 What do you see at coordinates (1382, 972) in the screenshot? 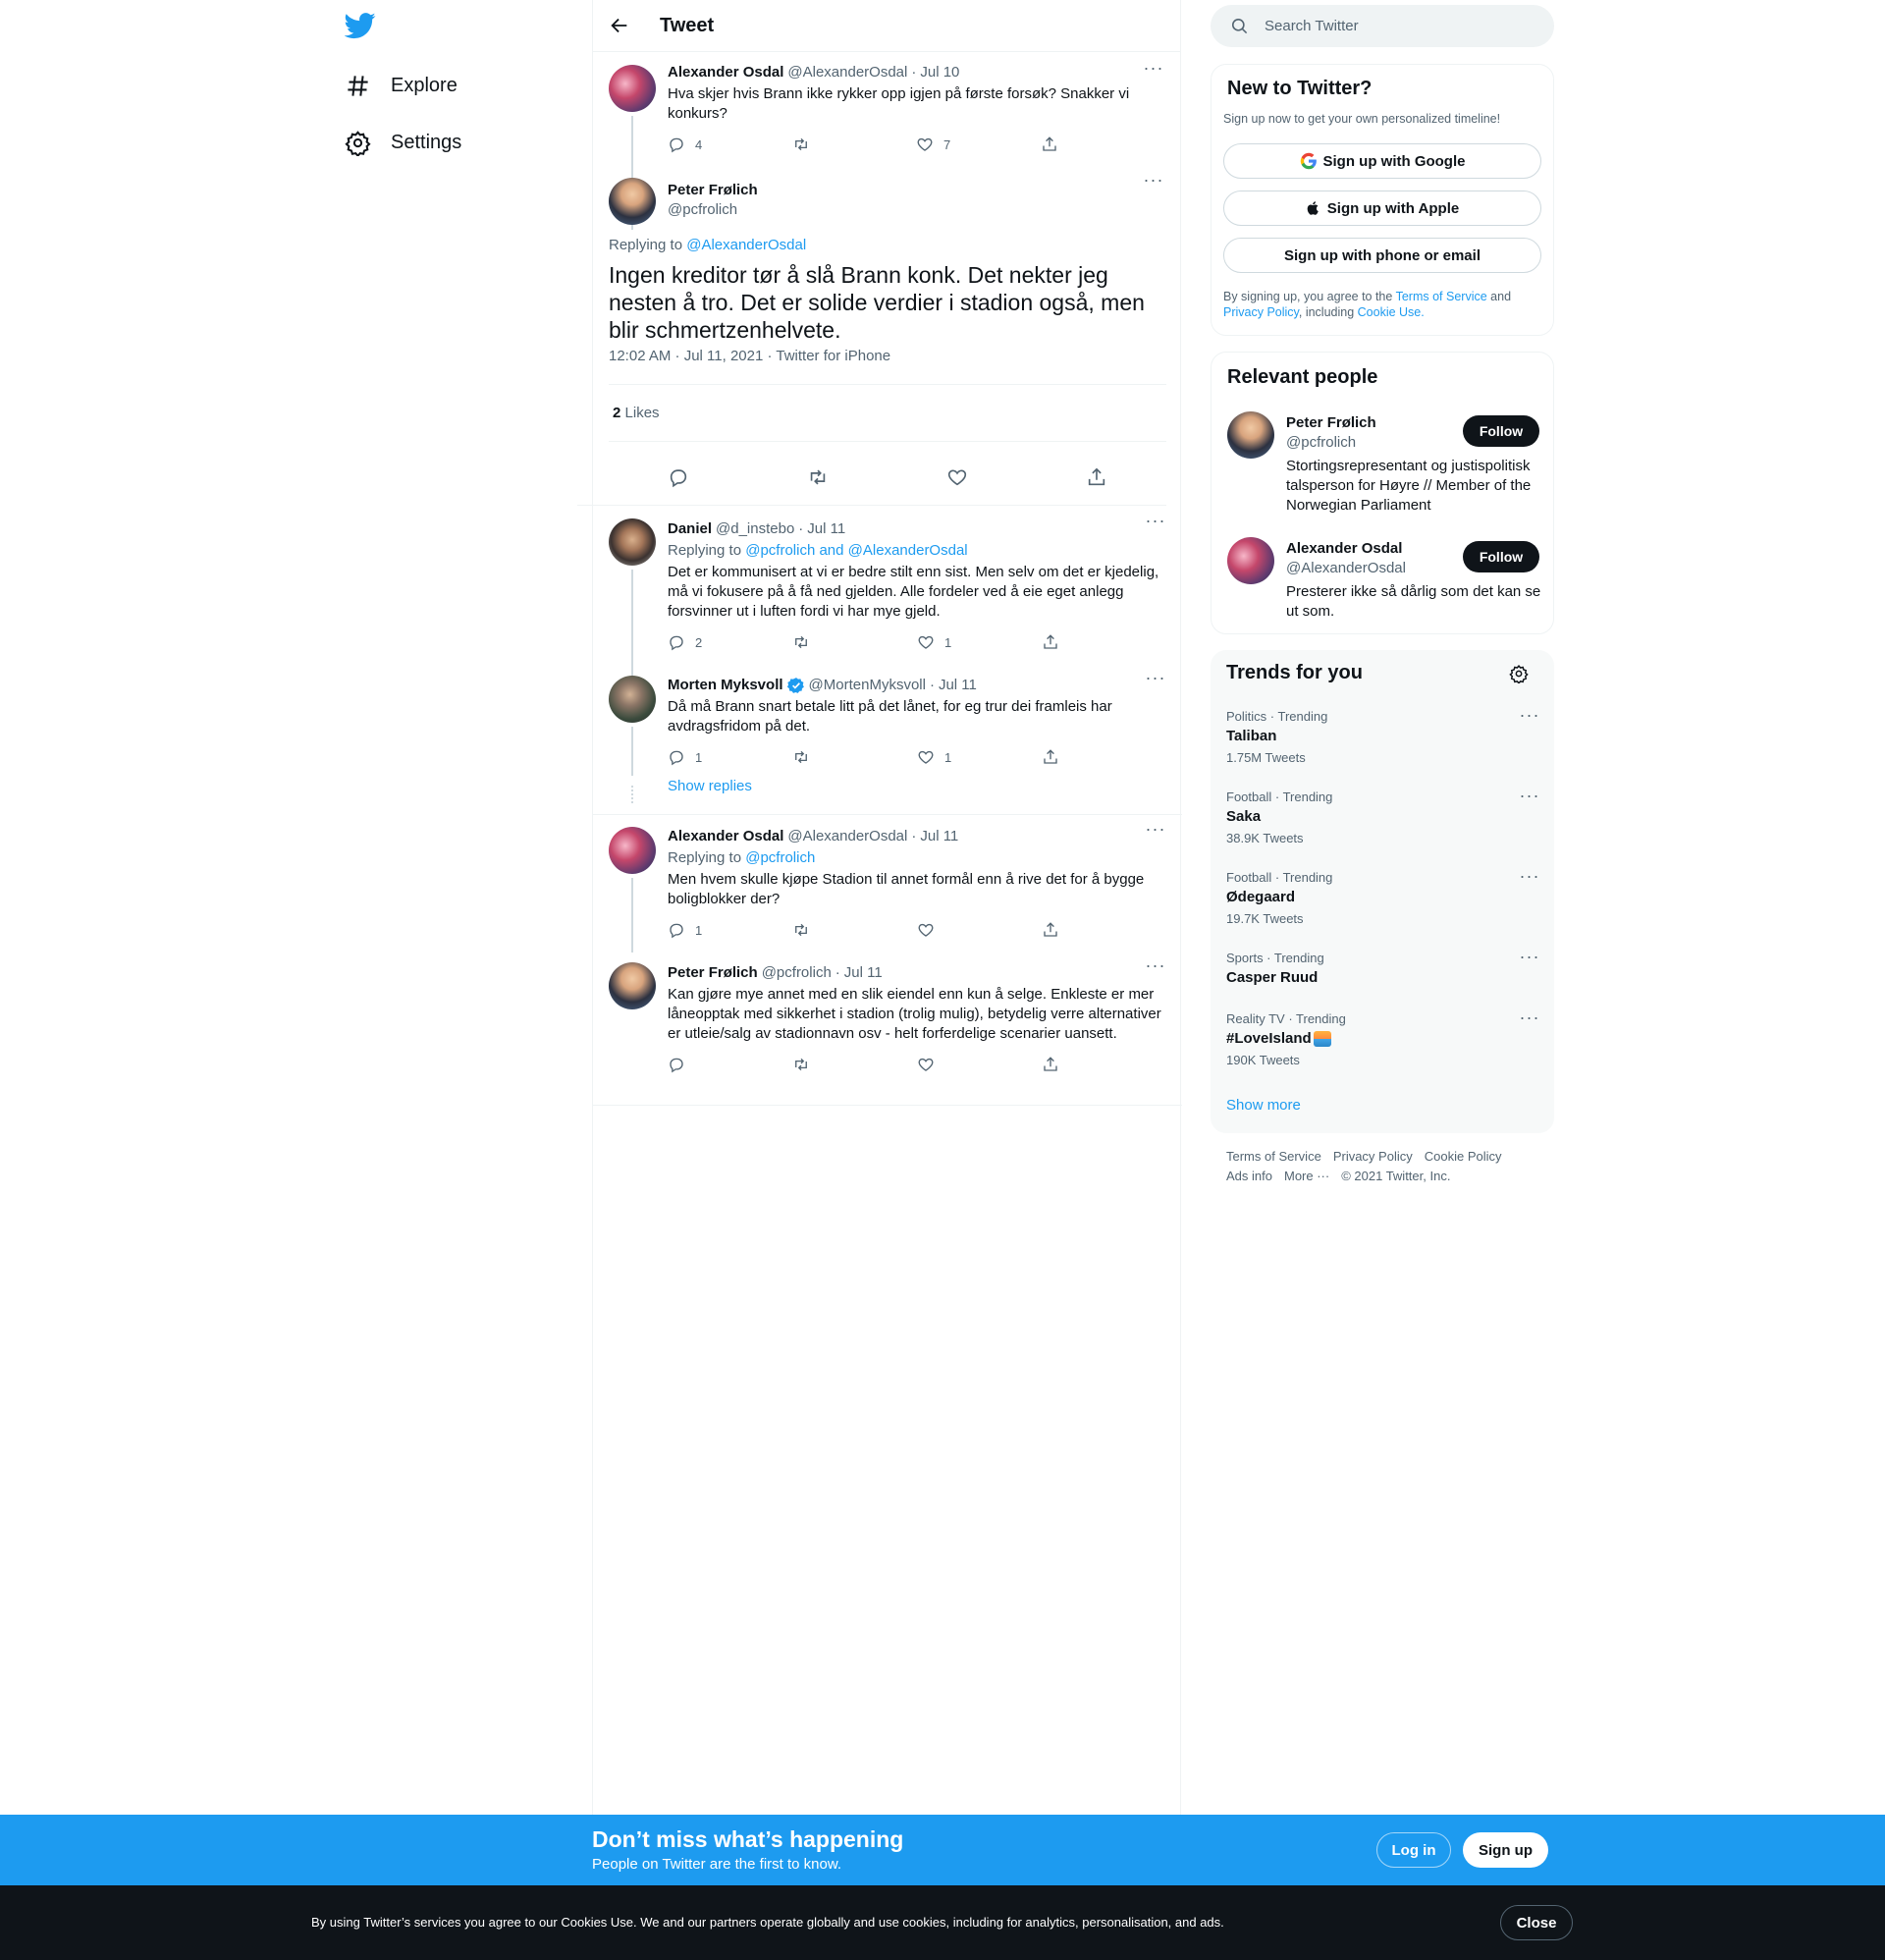
I see `trend-item: Sports · Trending Casper Ruud ···` at bounding box center [1382, 972].